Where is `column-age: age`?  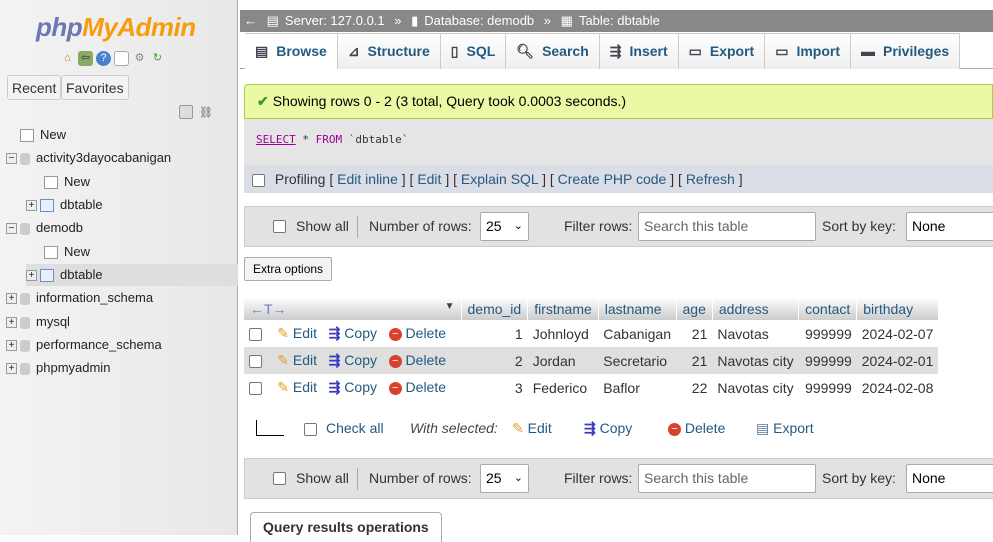
column-age: age is located at coordinates (694, 308).